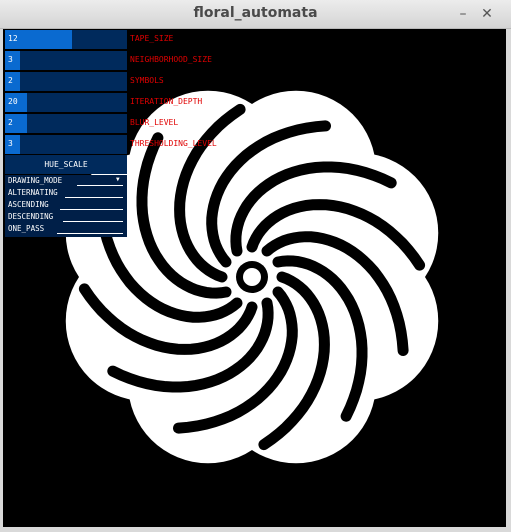  I want to click on close-icon: ✕, so click(487, 14).